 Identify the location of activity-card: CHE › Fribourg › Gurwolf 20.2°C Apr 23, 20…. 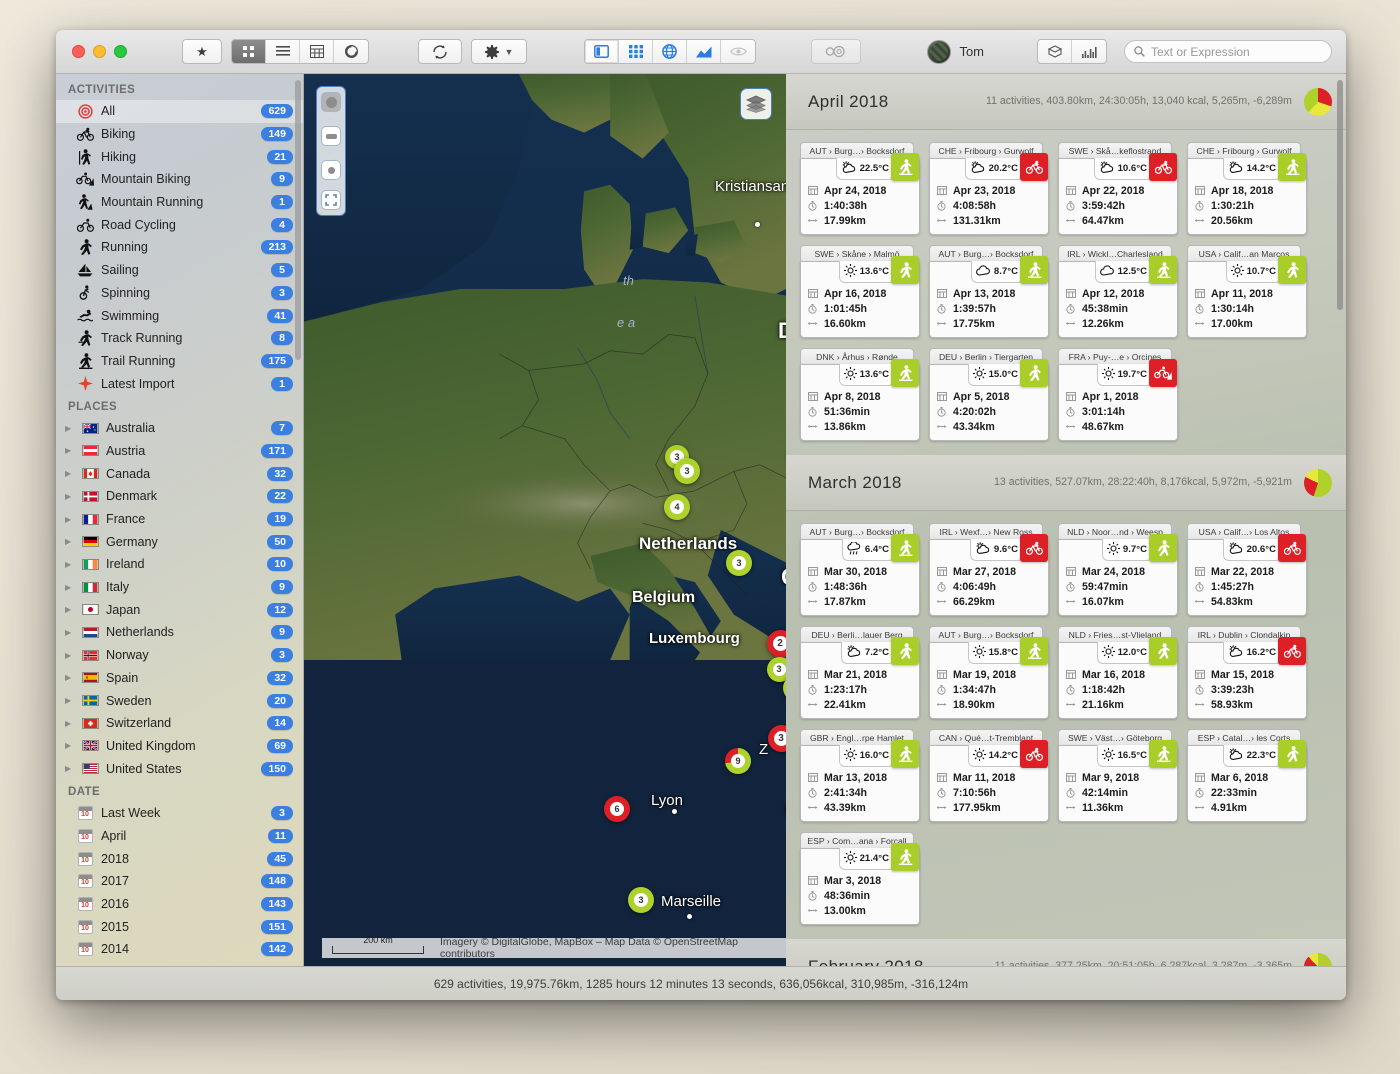
(989, 188).